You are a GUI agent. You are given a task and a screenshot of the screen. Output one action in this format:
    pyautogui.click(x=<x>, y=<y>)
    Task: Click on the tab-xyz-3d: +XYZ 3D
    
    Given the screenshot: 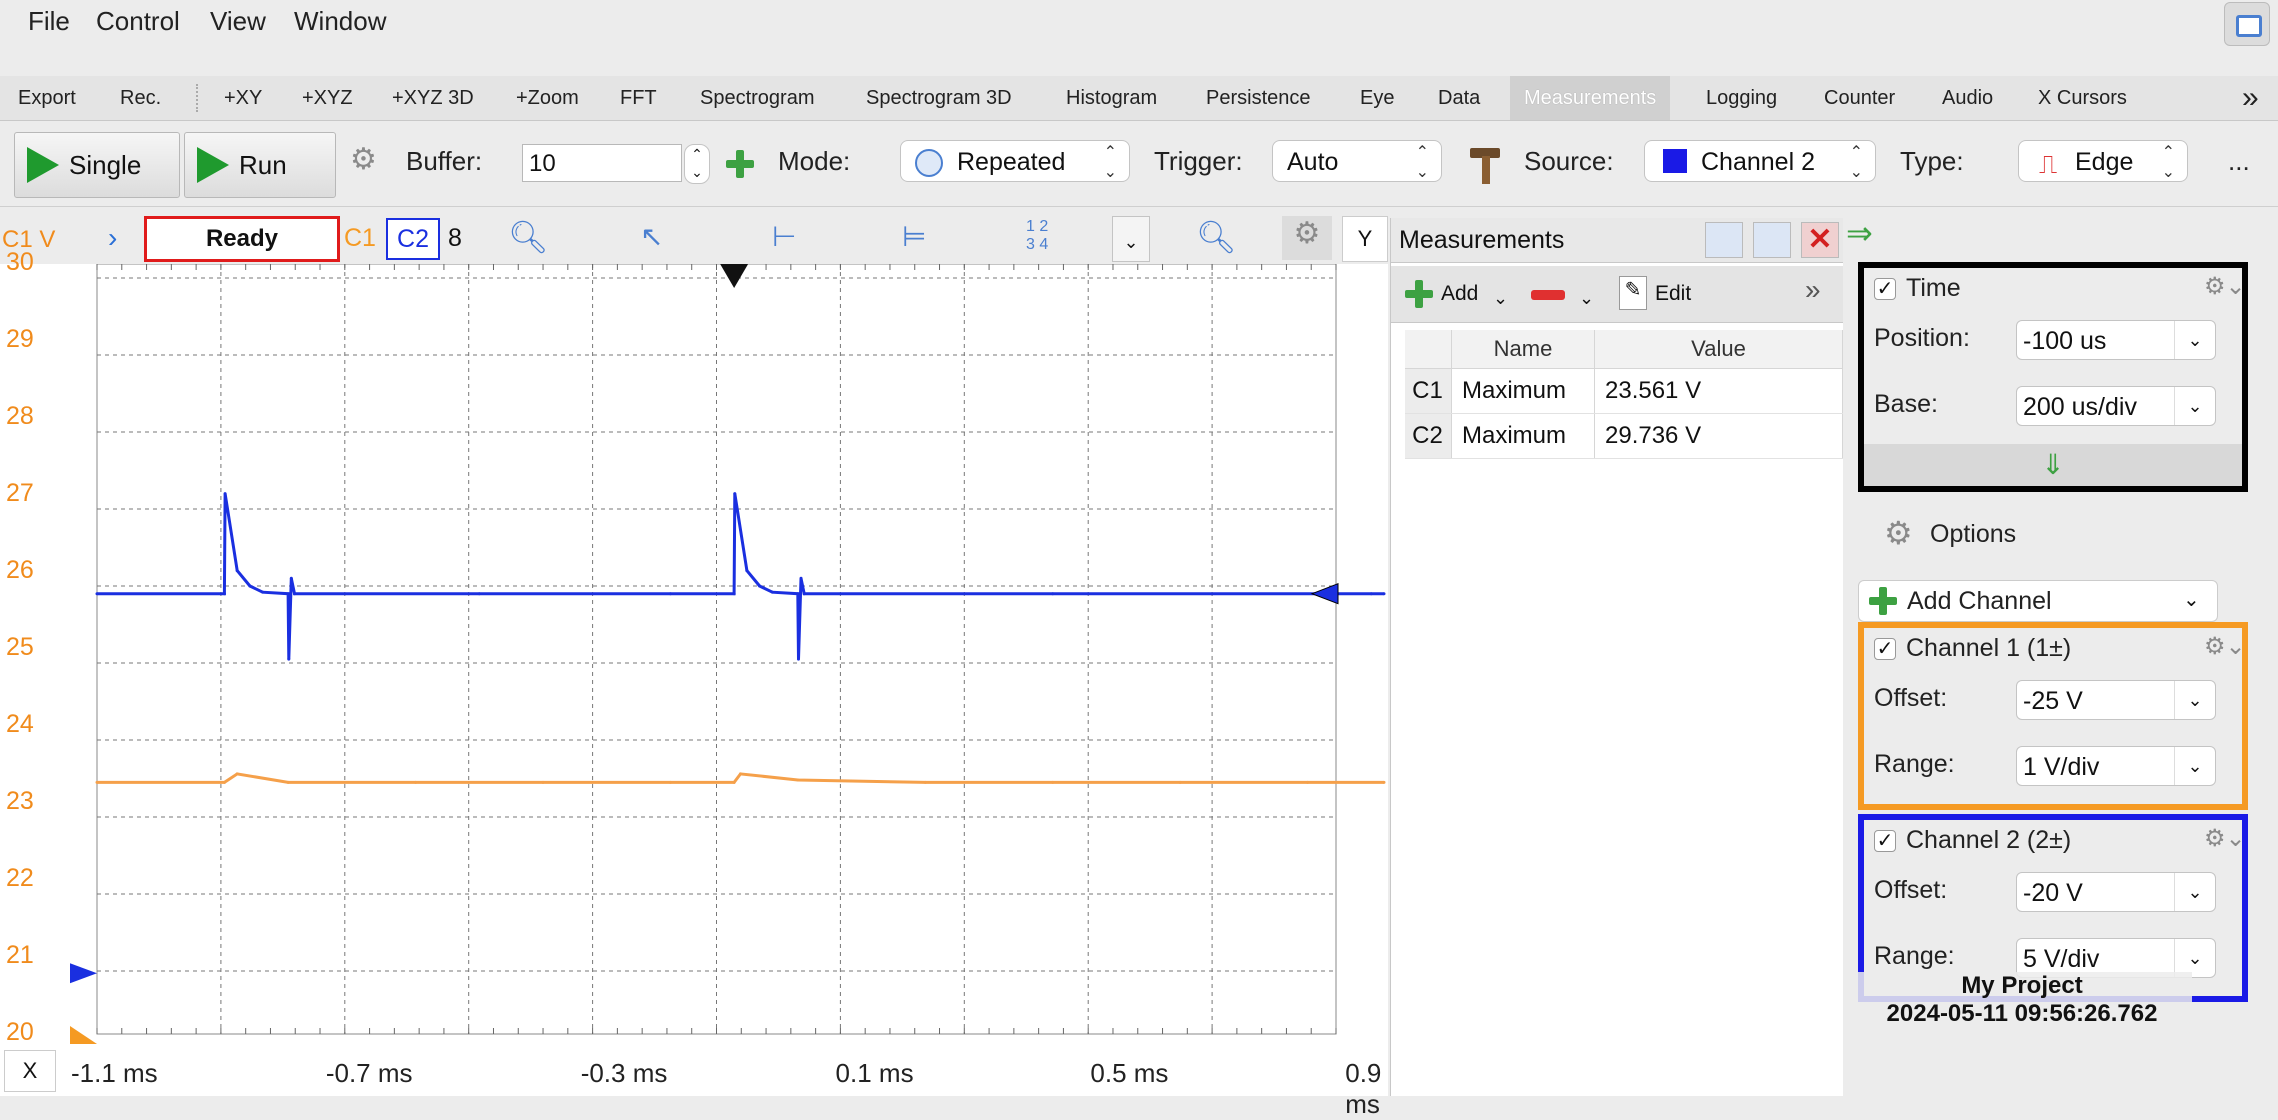 What is the action you would take?
    pyautogui.click(x=433, y=98)
    